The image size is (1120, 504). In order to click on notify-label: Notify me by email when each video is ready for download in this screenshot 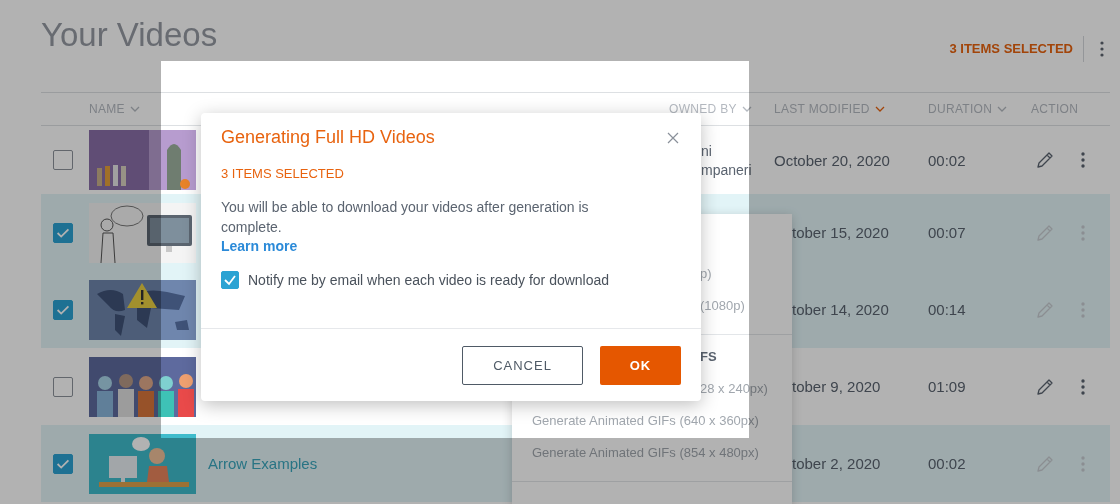, I will do `click(429, 280)`.